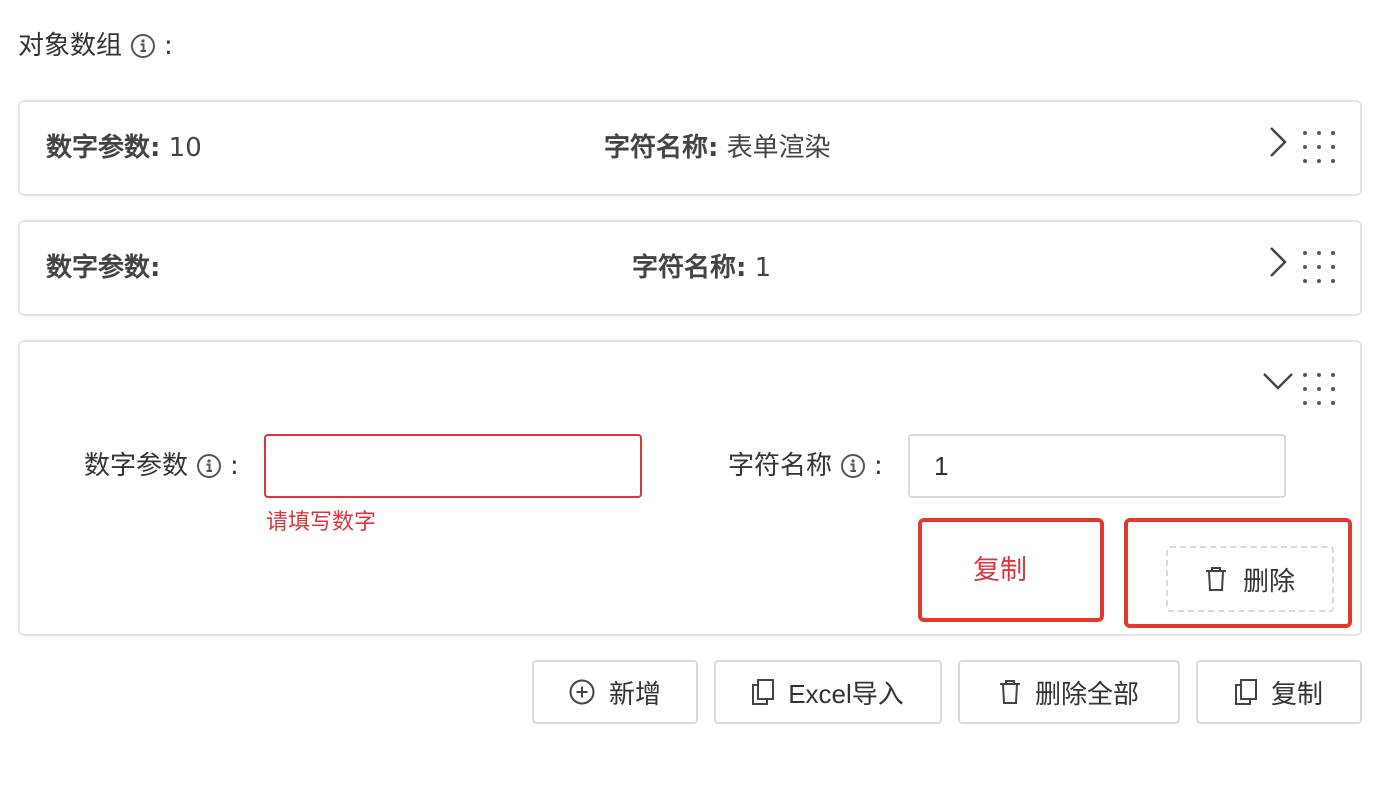 This screenshot has height=792, width=1390. What do you see at coordinates (763, 268) in the screenshot?
I see `item-name-value: 1` at bounding box center [763, 268].